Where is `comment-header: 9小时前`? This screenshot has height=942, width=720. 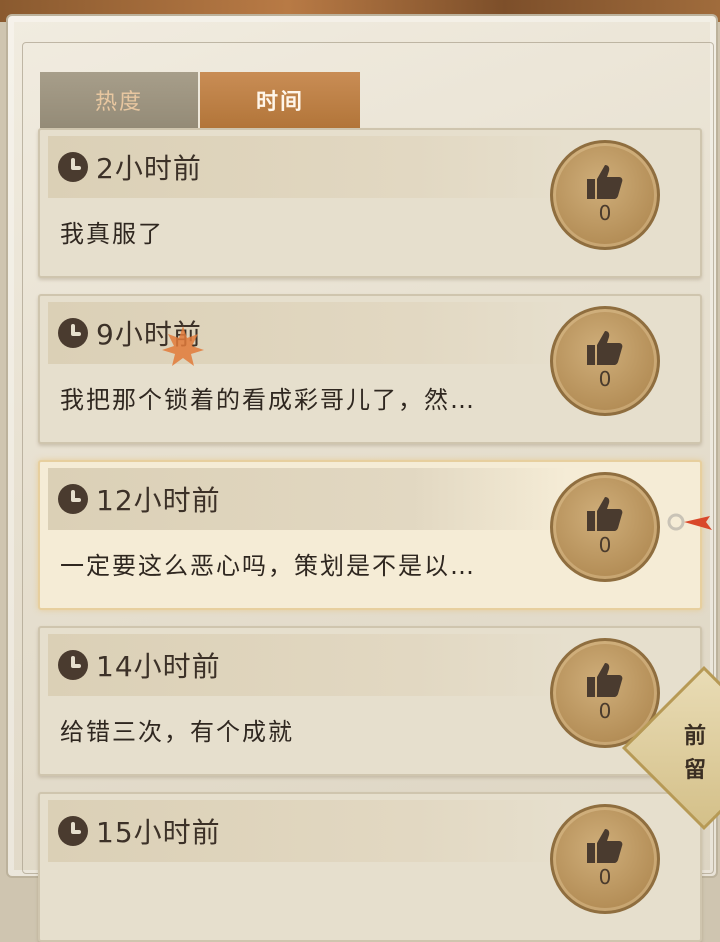 comment-header: 9小时前 is located at coordinates (308, 333).